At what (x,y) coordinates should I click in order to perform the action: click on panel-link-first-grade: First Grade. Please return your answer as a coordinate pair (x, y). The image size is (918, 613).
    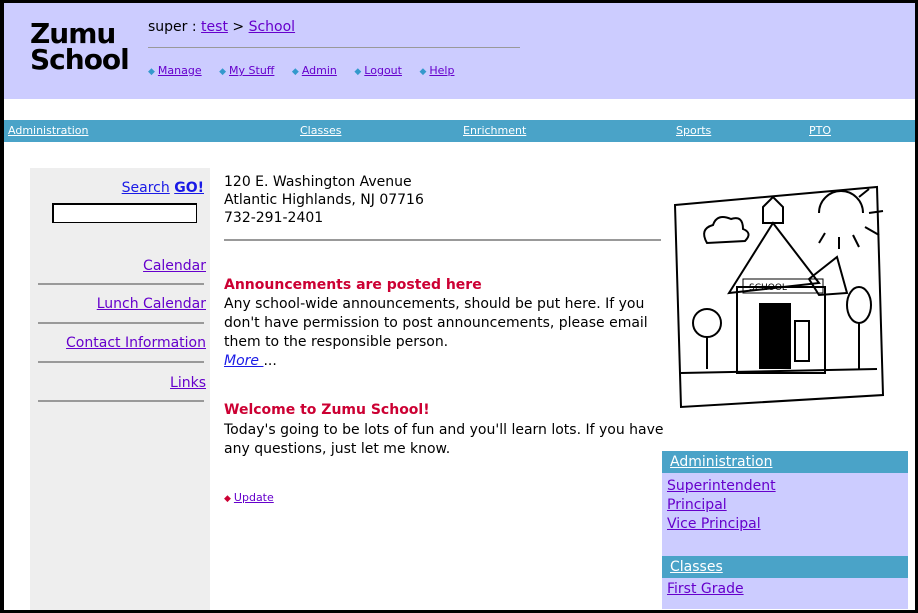
    Looking at the image, I should click on (785, 589).